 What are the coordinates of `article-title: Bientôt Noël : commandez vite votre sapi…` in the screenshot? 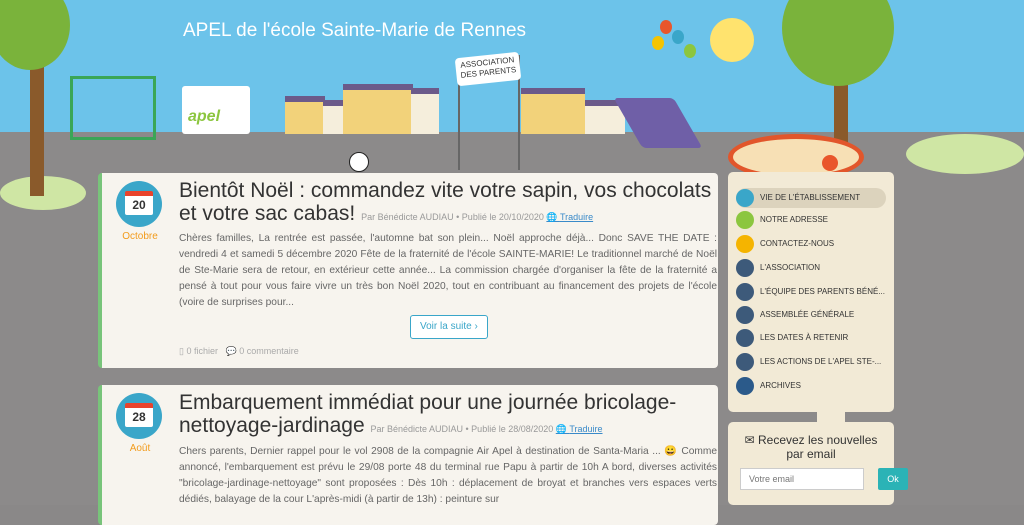 It's located at (449, 204).